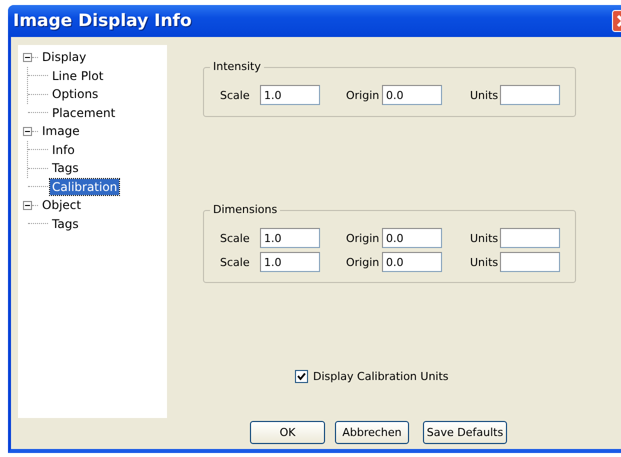 The width and height of the screenshot is (621, 457). What do you see at coordinates (85, 186) in the screenshot?
I see `tree-item: Calibration` at bounding box center [85, 186].